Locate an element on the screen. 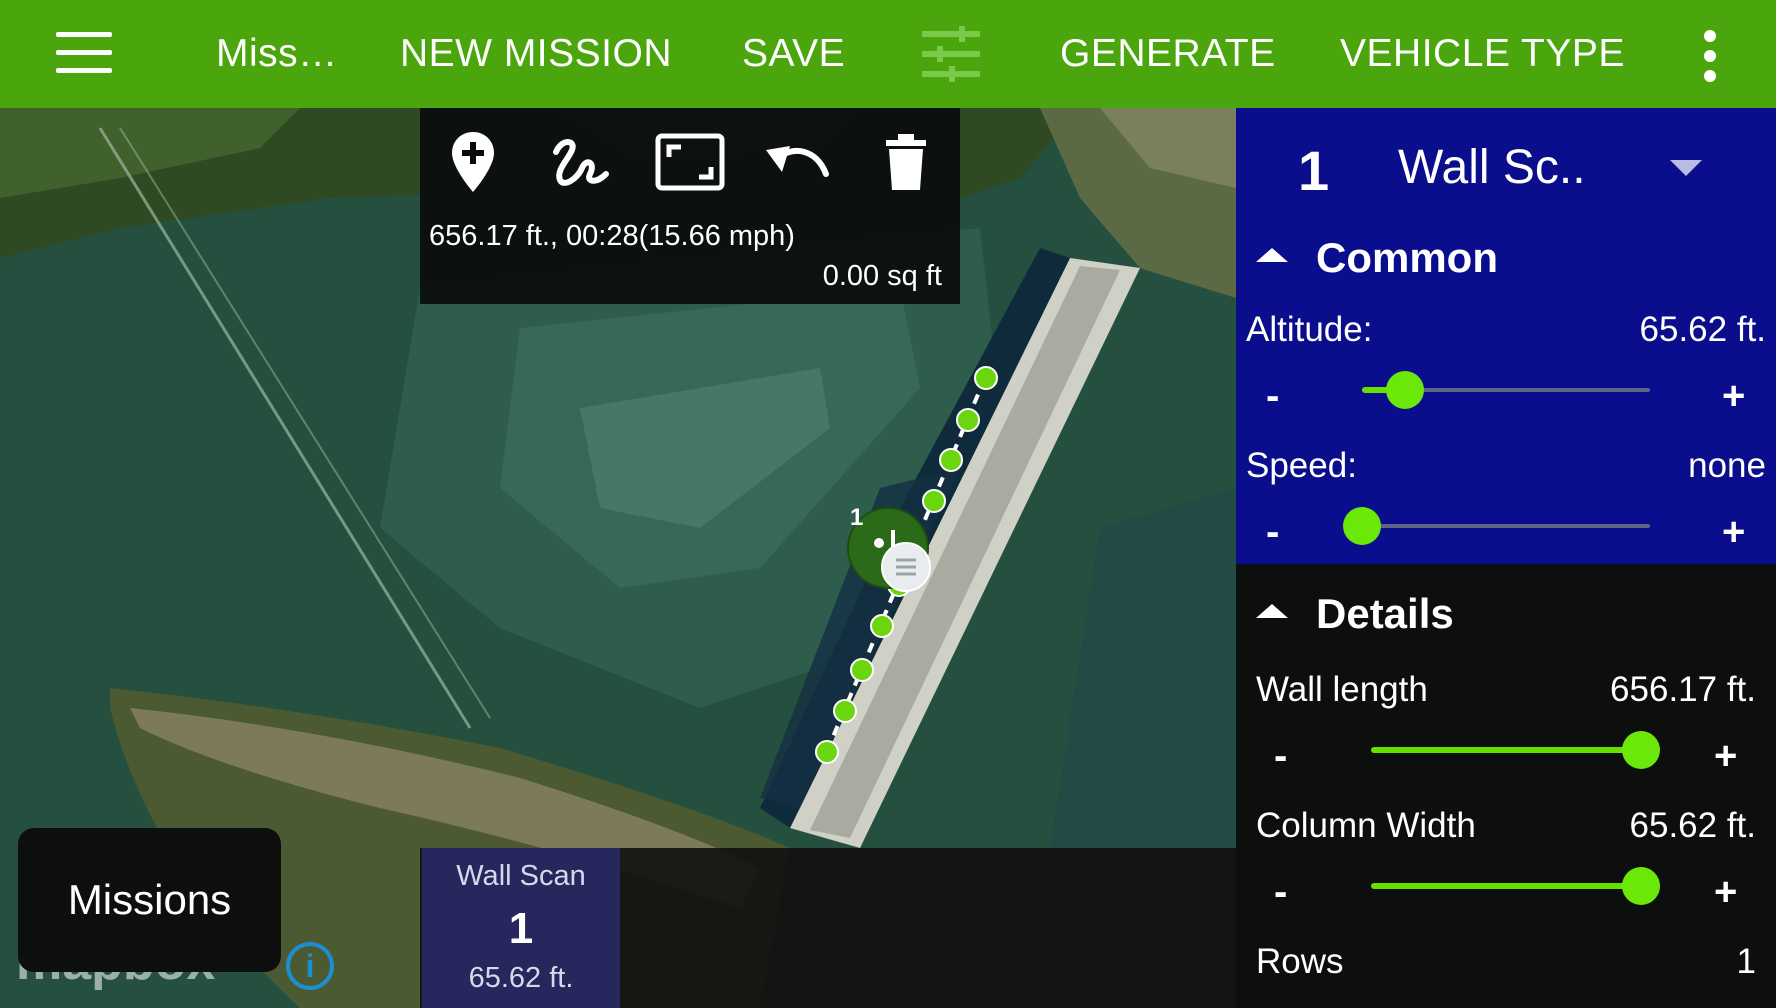 This screenshot has height=1008, width=1776. mission-stats: 656.17 ft., 00:28(15.66 mph) is located at coordinates (612, 236).